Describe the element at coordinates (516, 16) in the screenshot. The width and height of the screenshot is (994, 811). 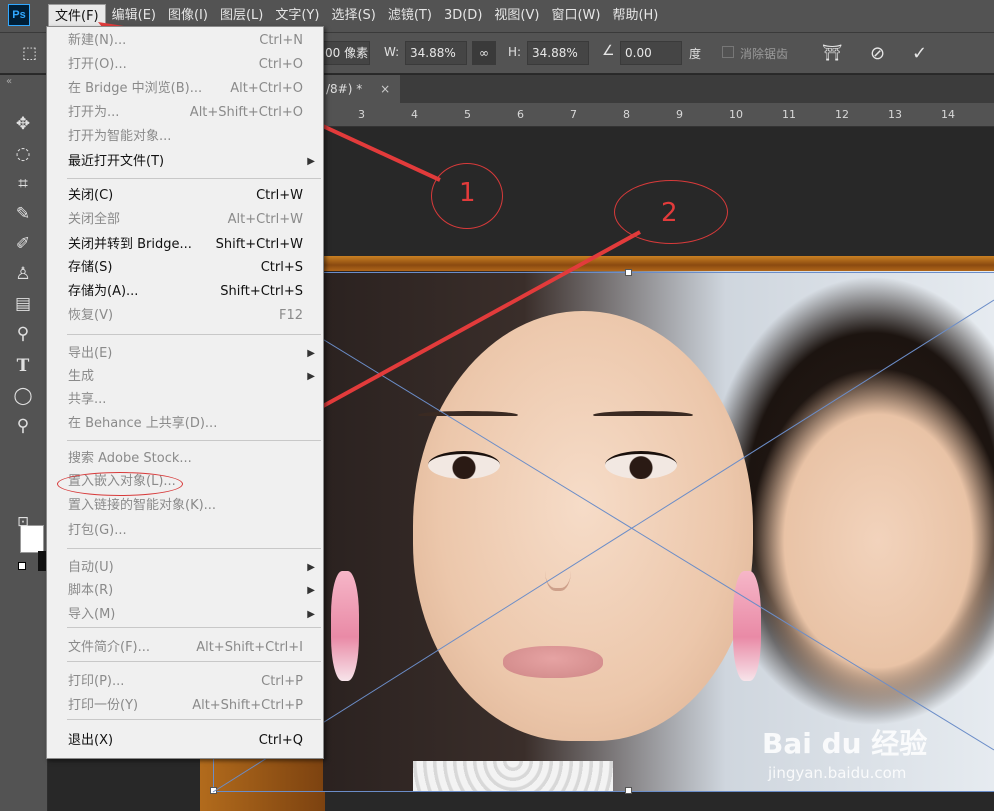
I see `menu-view: 视图(V)` at that location.